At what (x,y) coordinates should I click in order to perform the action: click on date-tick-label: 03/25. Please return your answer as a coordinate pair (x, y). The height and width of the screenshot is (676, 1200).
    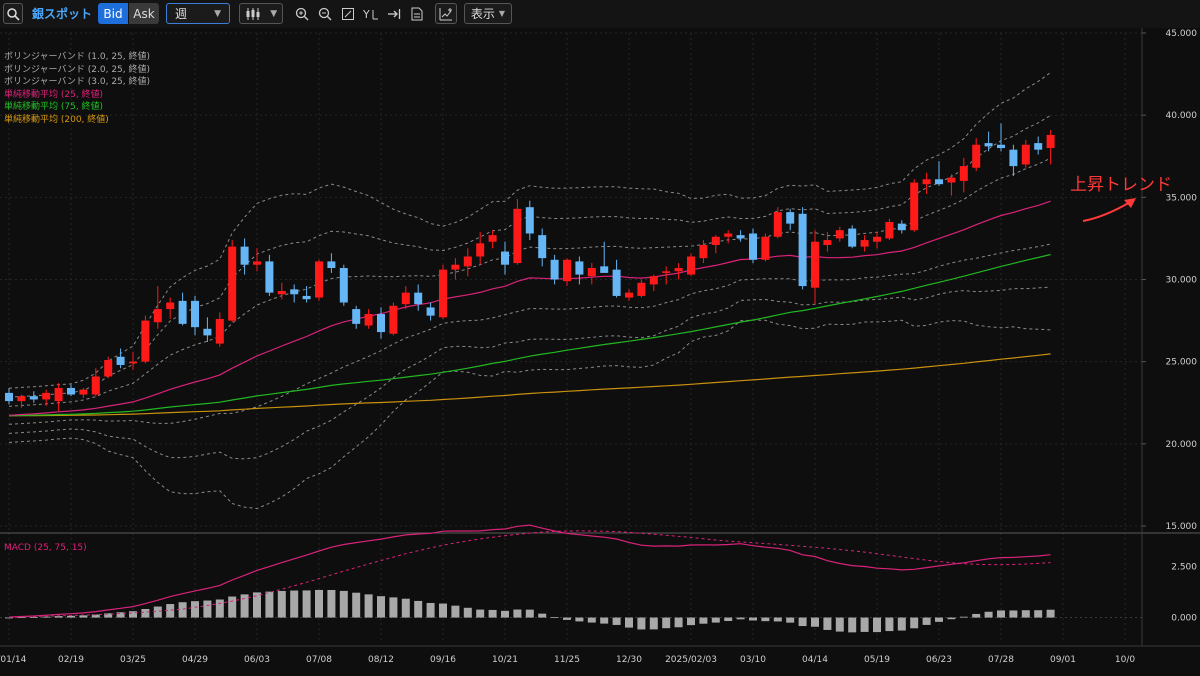
    Looking at the image, I should click on (133, 660).